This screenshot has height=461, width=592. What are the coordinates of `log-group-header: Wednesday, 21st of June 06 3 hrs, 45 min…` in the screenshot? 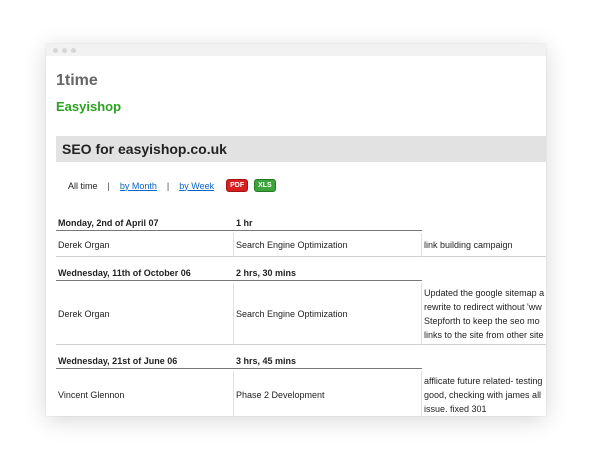 It's located at (301, 363).